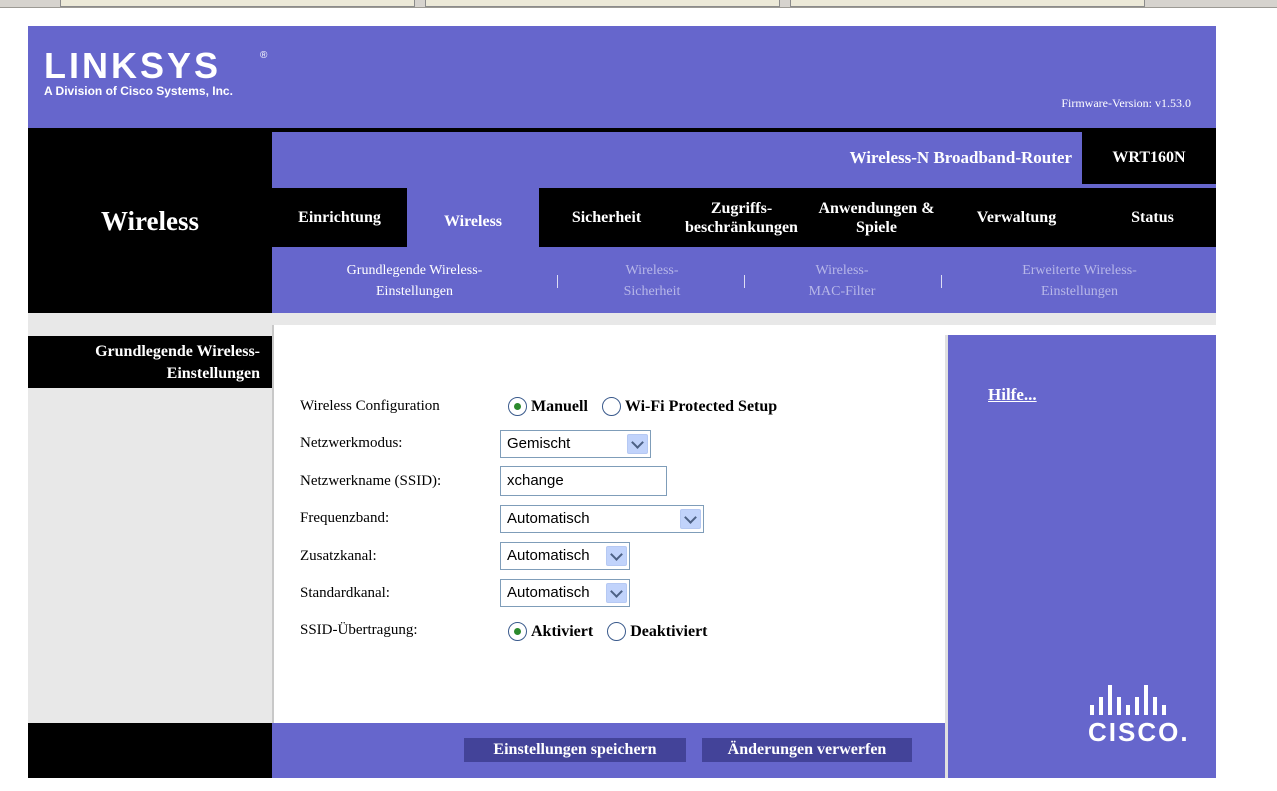 The width and height of the screenshot is (1277, 791). Describe the element at coordinates (602, 3) in the screenshot. I see `browser-tab-active` at that location.